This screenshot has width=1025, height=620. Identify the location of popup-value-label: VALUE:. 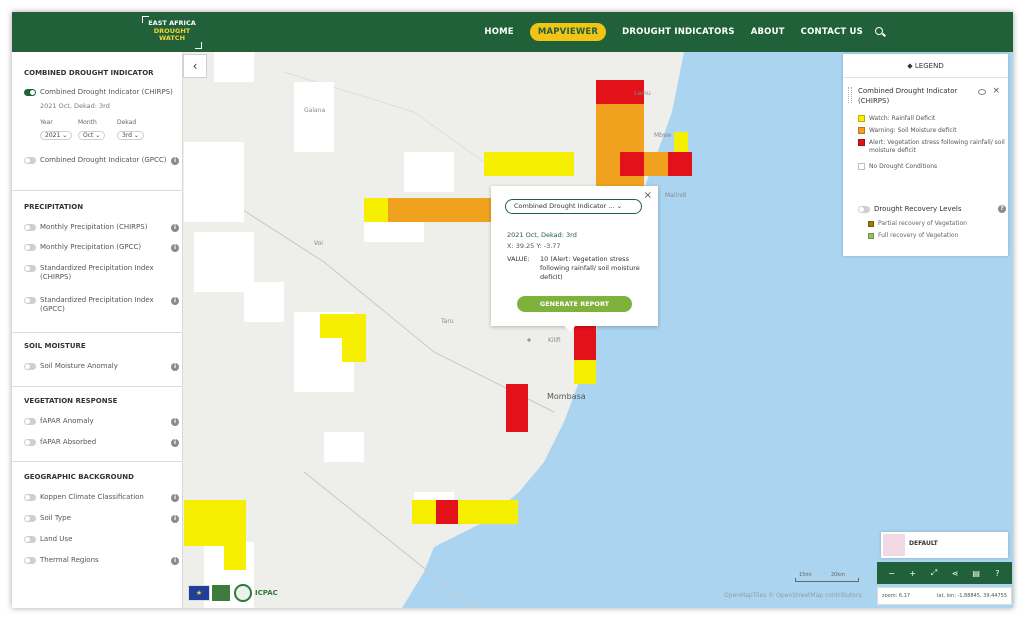
(518, 259).